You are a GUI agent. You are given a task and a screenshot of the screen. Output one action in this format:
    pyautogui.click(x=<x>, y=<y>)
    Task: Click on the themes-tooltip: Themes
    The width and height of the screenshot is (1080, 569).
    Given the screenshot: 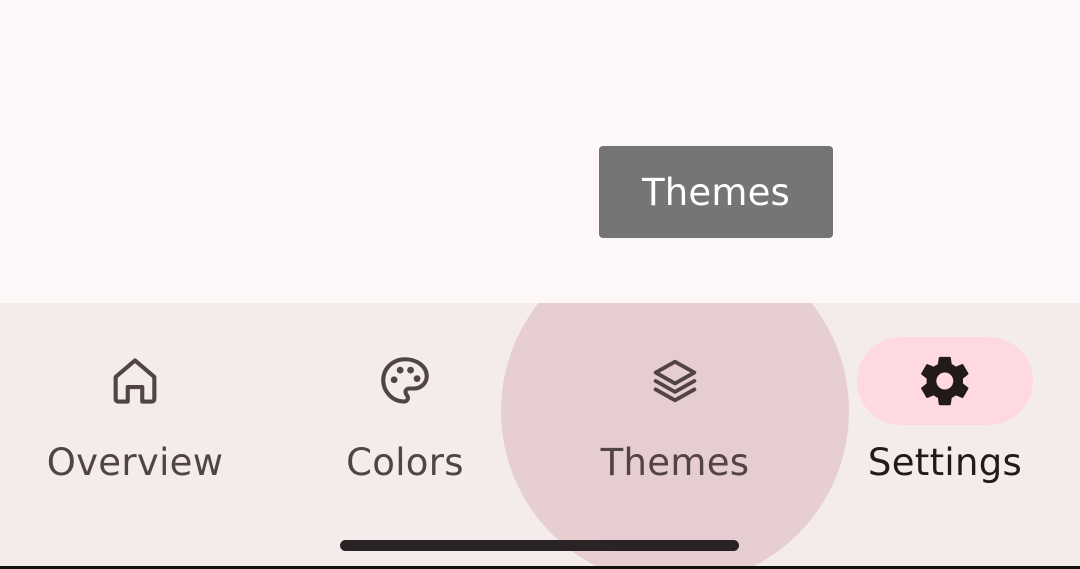 What is the action you would take?
    pyautogui.click(x=716, y=192)
    